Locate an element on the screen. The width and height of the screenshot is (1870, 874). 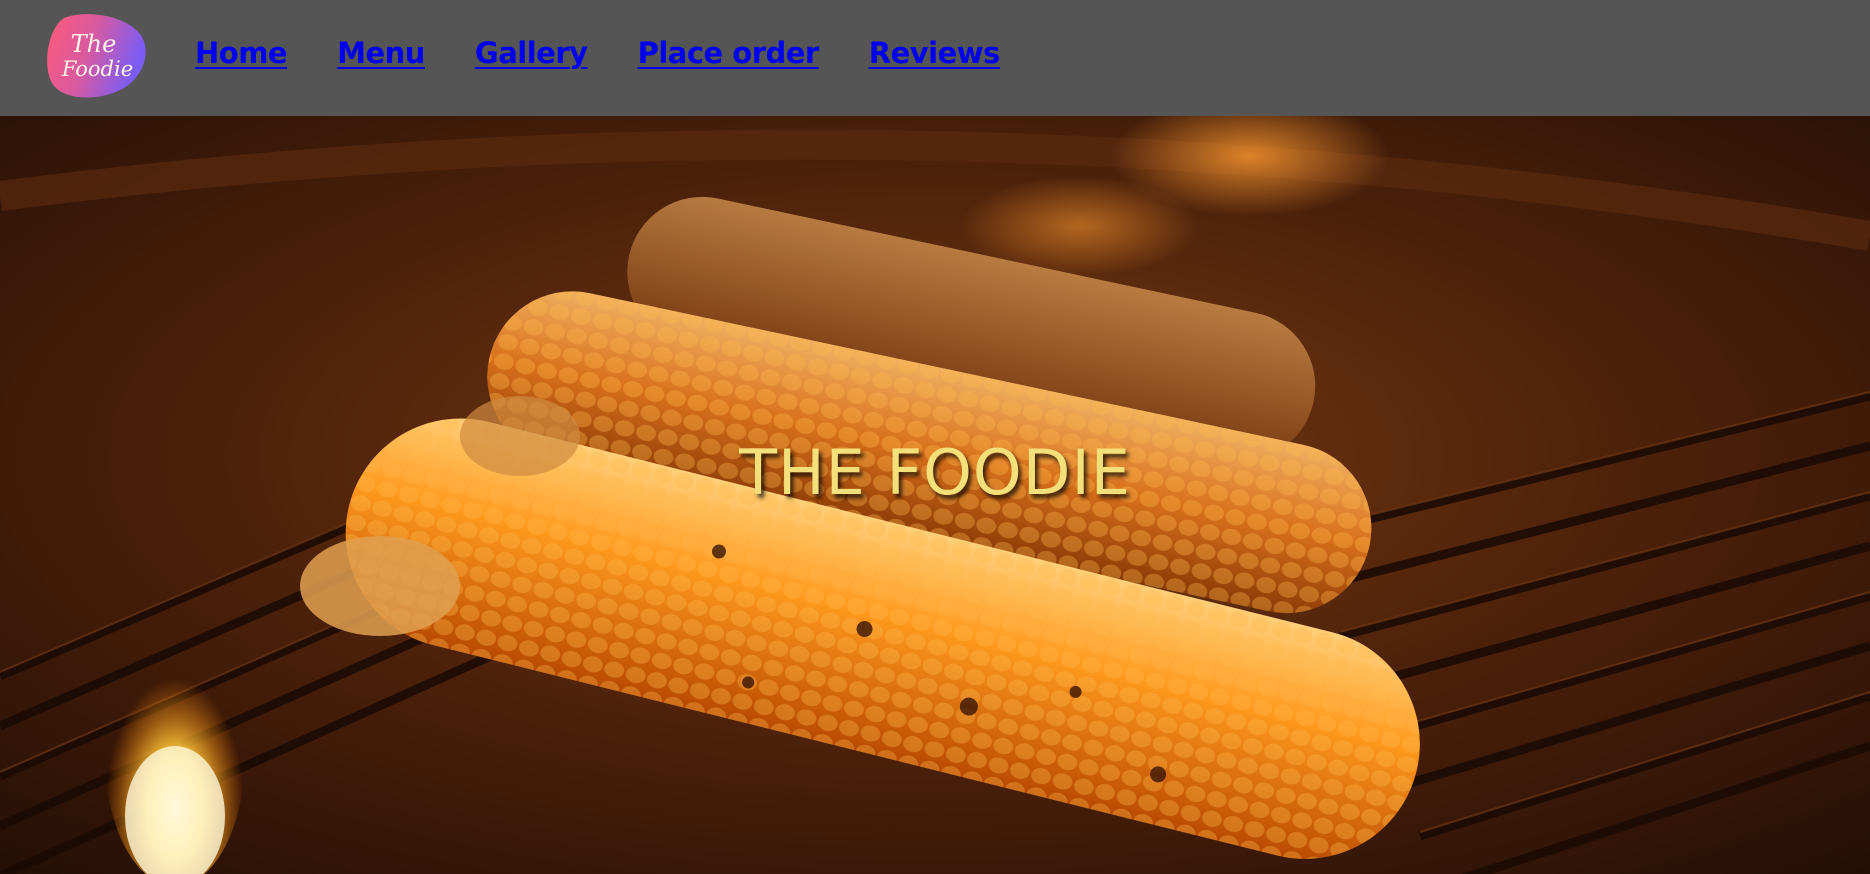
nav-link-home: Home is located at coordinates (241, 53).